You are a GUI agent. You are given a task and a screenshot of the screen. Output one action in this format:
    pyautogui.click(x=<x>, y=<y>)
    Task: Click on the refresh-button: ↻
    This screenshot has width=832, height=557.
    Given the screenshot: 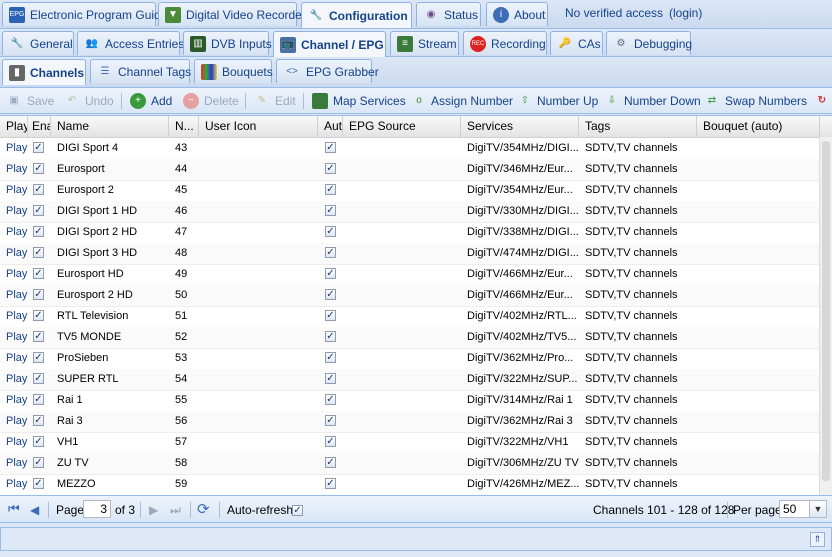 What is the action you would take?
    pyautogui.click(x=823, y=101)
    